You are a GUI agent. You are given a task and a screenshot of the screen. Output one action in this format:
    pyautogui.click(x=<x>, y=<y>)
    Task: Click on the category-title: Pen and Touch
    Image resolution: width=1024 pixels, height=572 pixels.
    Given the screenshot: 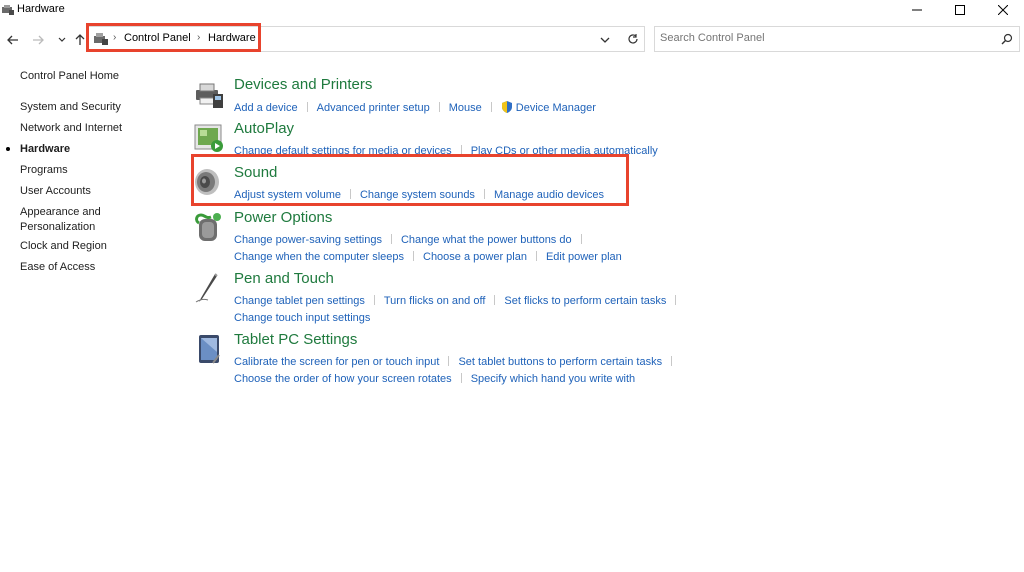 What is the action you would take?
    pyautogui.click(x=284, y=278)
    